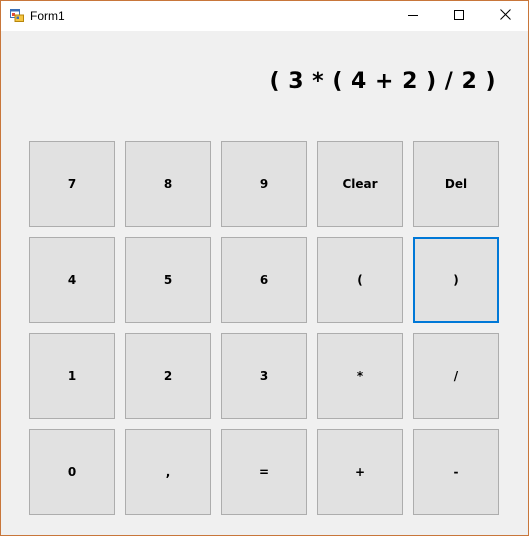 This screenshot has width=529, height=536. I want to click on window-title: Form1, so click(47, 16).